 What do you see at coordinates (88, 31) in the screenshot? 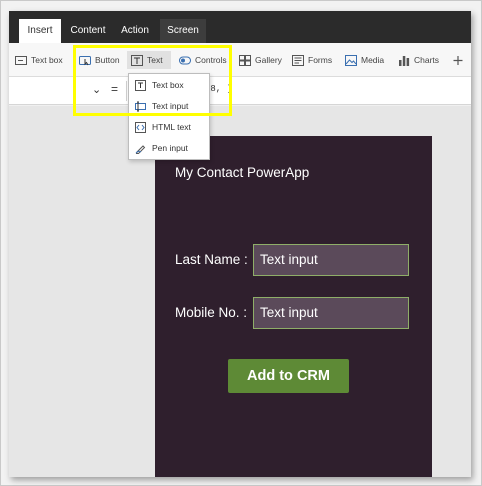
I see `tab-content: Content` at bounding box center [88, 31].